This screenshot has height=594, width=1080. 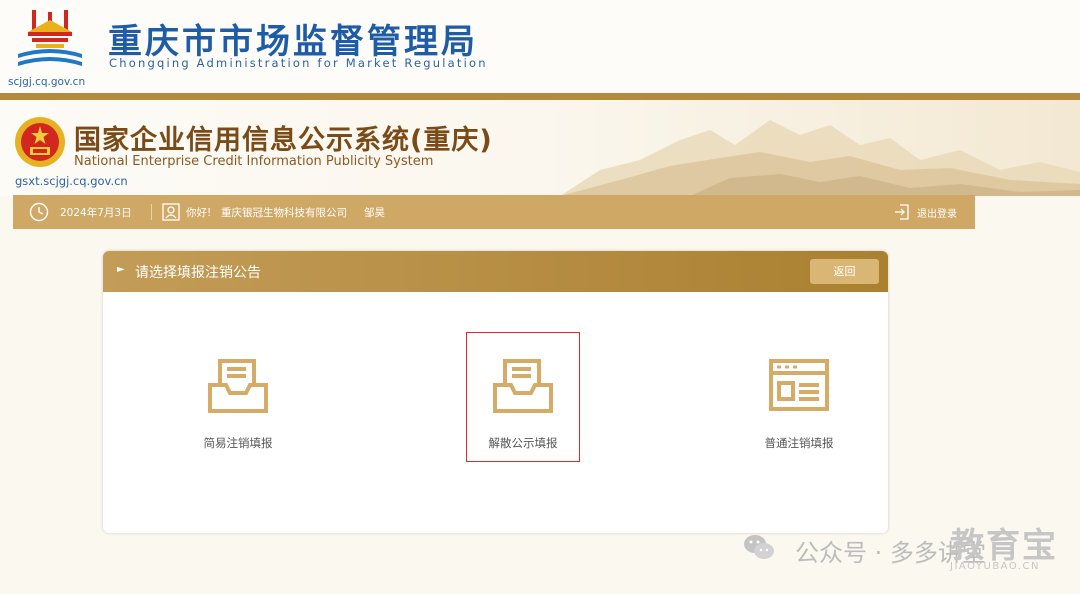 I want to click on system-title: 国家企业信用信息公示系统(重庆), so click(x=283, y=140).